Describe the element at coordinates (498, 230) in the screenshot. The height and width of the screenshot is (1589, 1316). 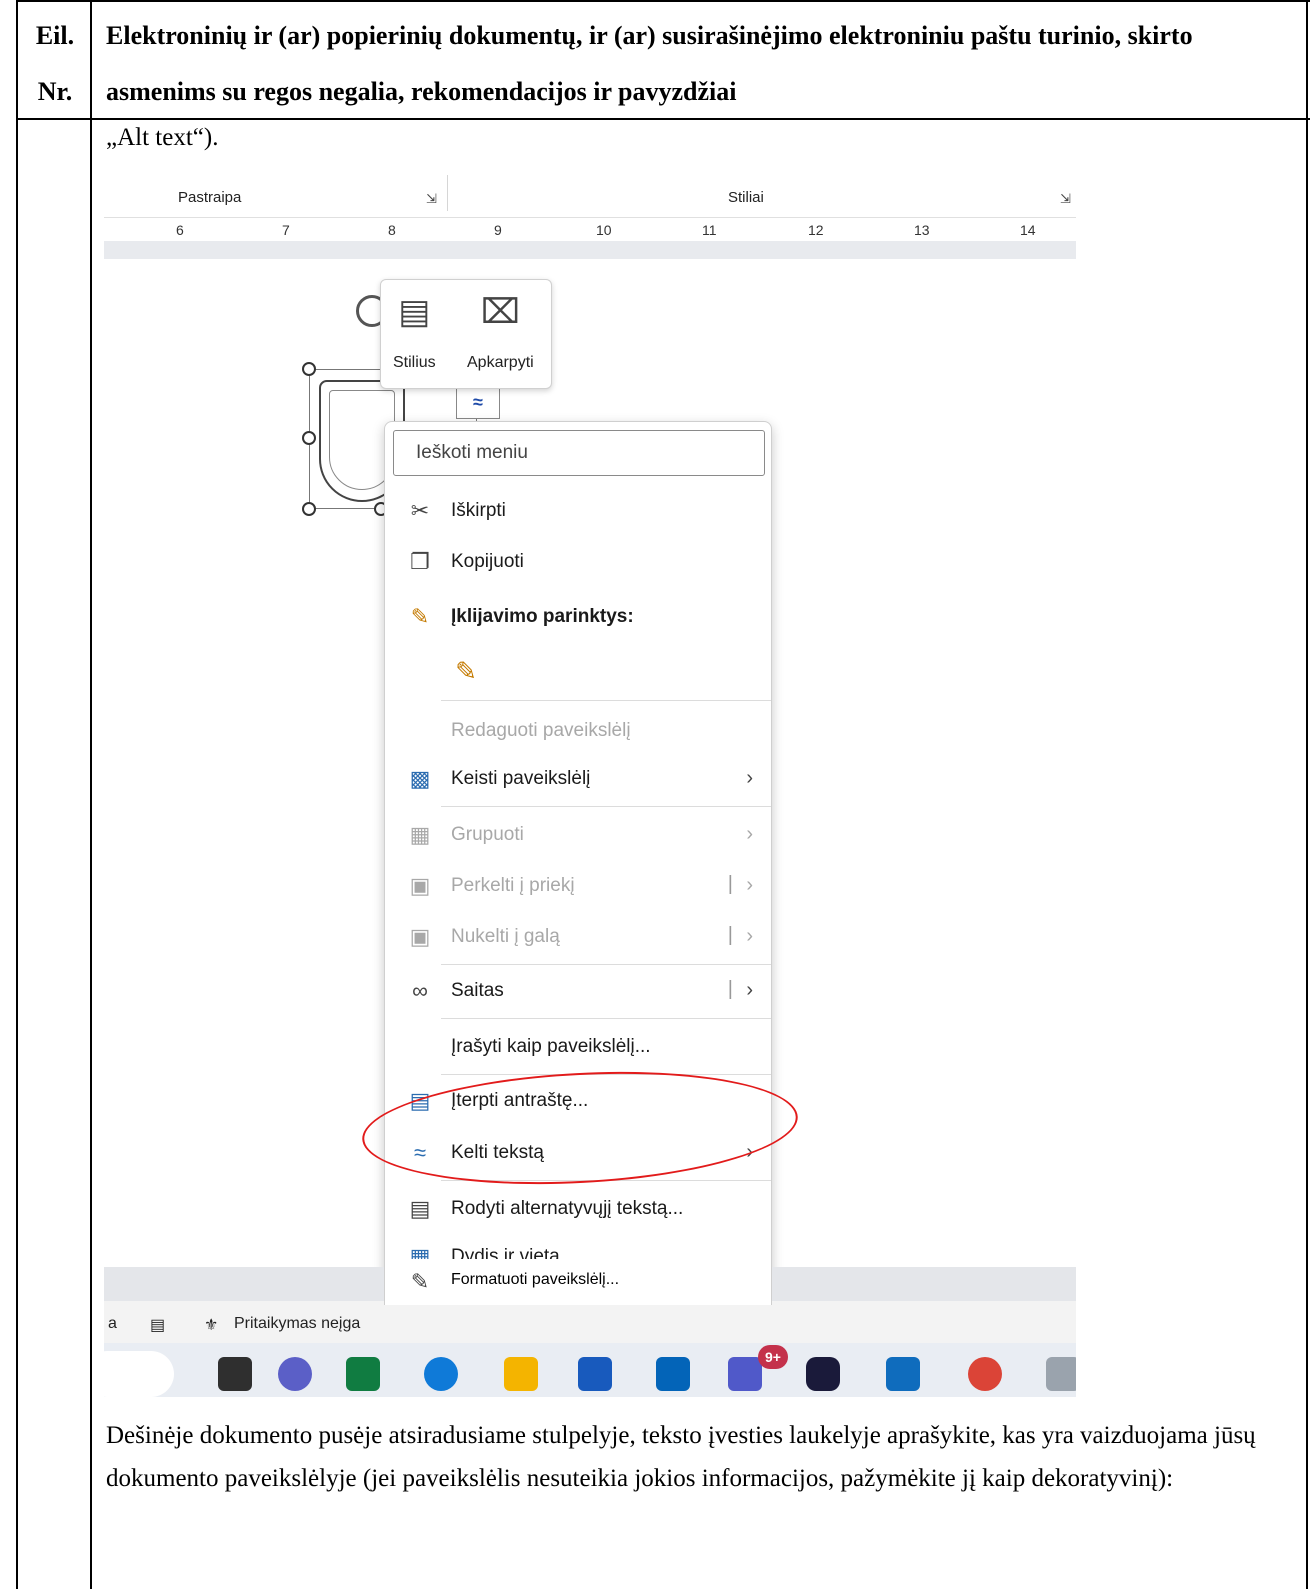
I see `ruler-tick: 9` at that location.